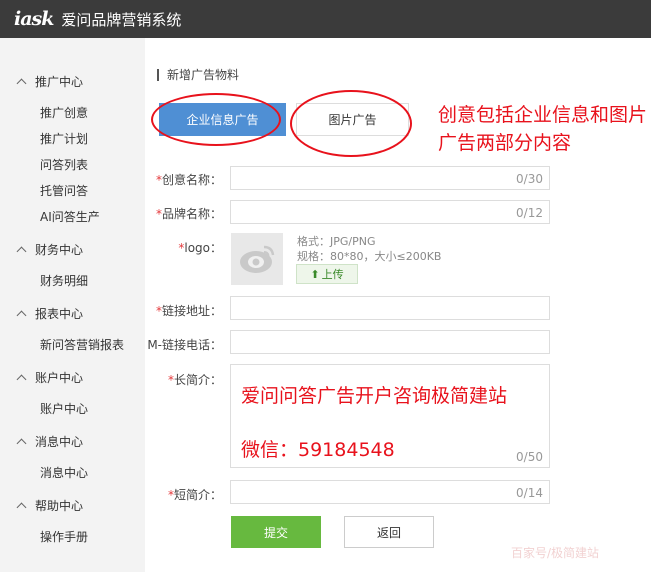 The image size is (651, 572). What do you see at coordinates (59, 250) in the screenshot?
I see `sidebar-group-label: 财务中心` at bounding box center [59, 250].